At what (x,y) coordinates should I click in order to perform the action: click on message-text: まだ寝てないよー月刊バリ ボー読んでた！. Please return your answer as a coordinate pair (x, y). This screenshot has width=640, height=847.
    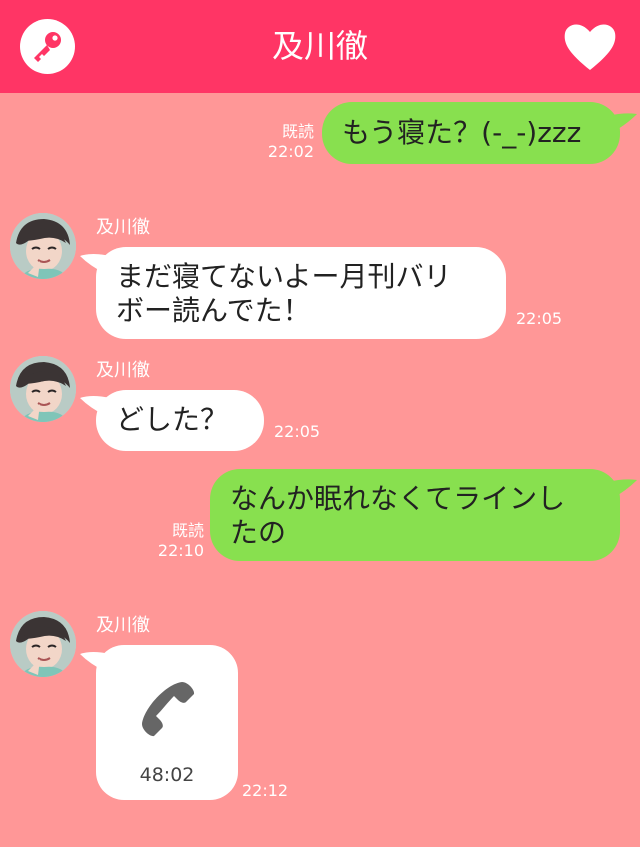
    Looking at the image, I should click on (284, 293).